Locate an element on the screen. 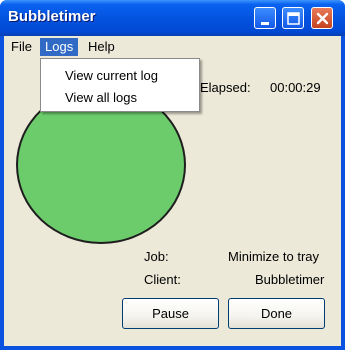  menu-file: File is located at coordinates (21, 47).